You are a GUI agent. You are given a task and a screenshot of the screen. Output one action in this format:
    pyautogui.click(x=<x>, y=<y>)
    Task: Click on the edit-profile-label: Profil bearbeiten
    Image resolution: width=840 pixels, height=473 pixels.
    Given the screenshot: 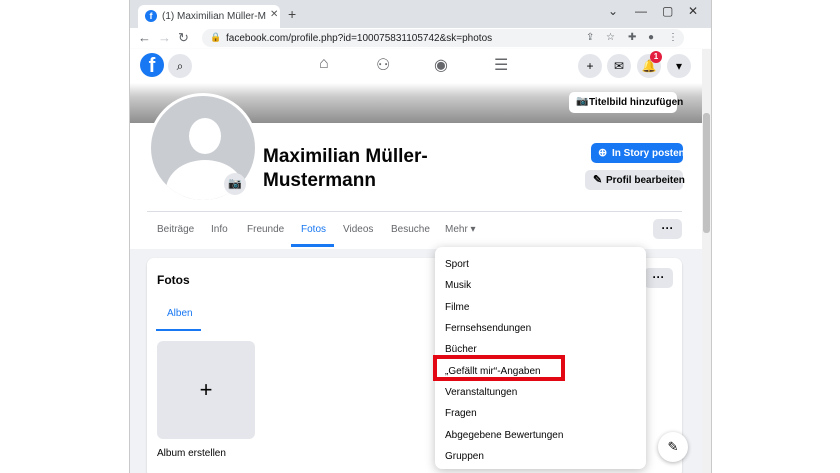 What is the action you would take?
    pyautogui.click(x=645, y=180)
    